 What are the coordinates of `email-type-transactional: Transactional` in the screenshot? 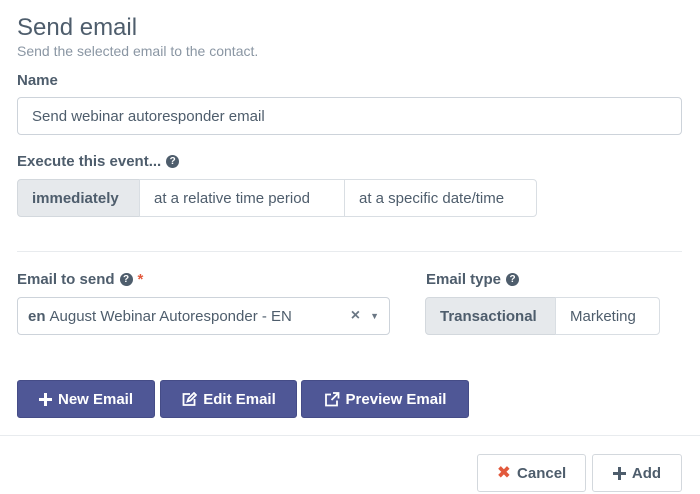 It's located at (490, 316).